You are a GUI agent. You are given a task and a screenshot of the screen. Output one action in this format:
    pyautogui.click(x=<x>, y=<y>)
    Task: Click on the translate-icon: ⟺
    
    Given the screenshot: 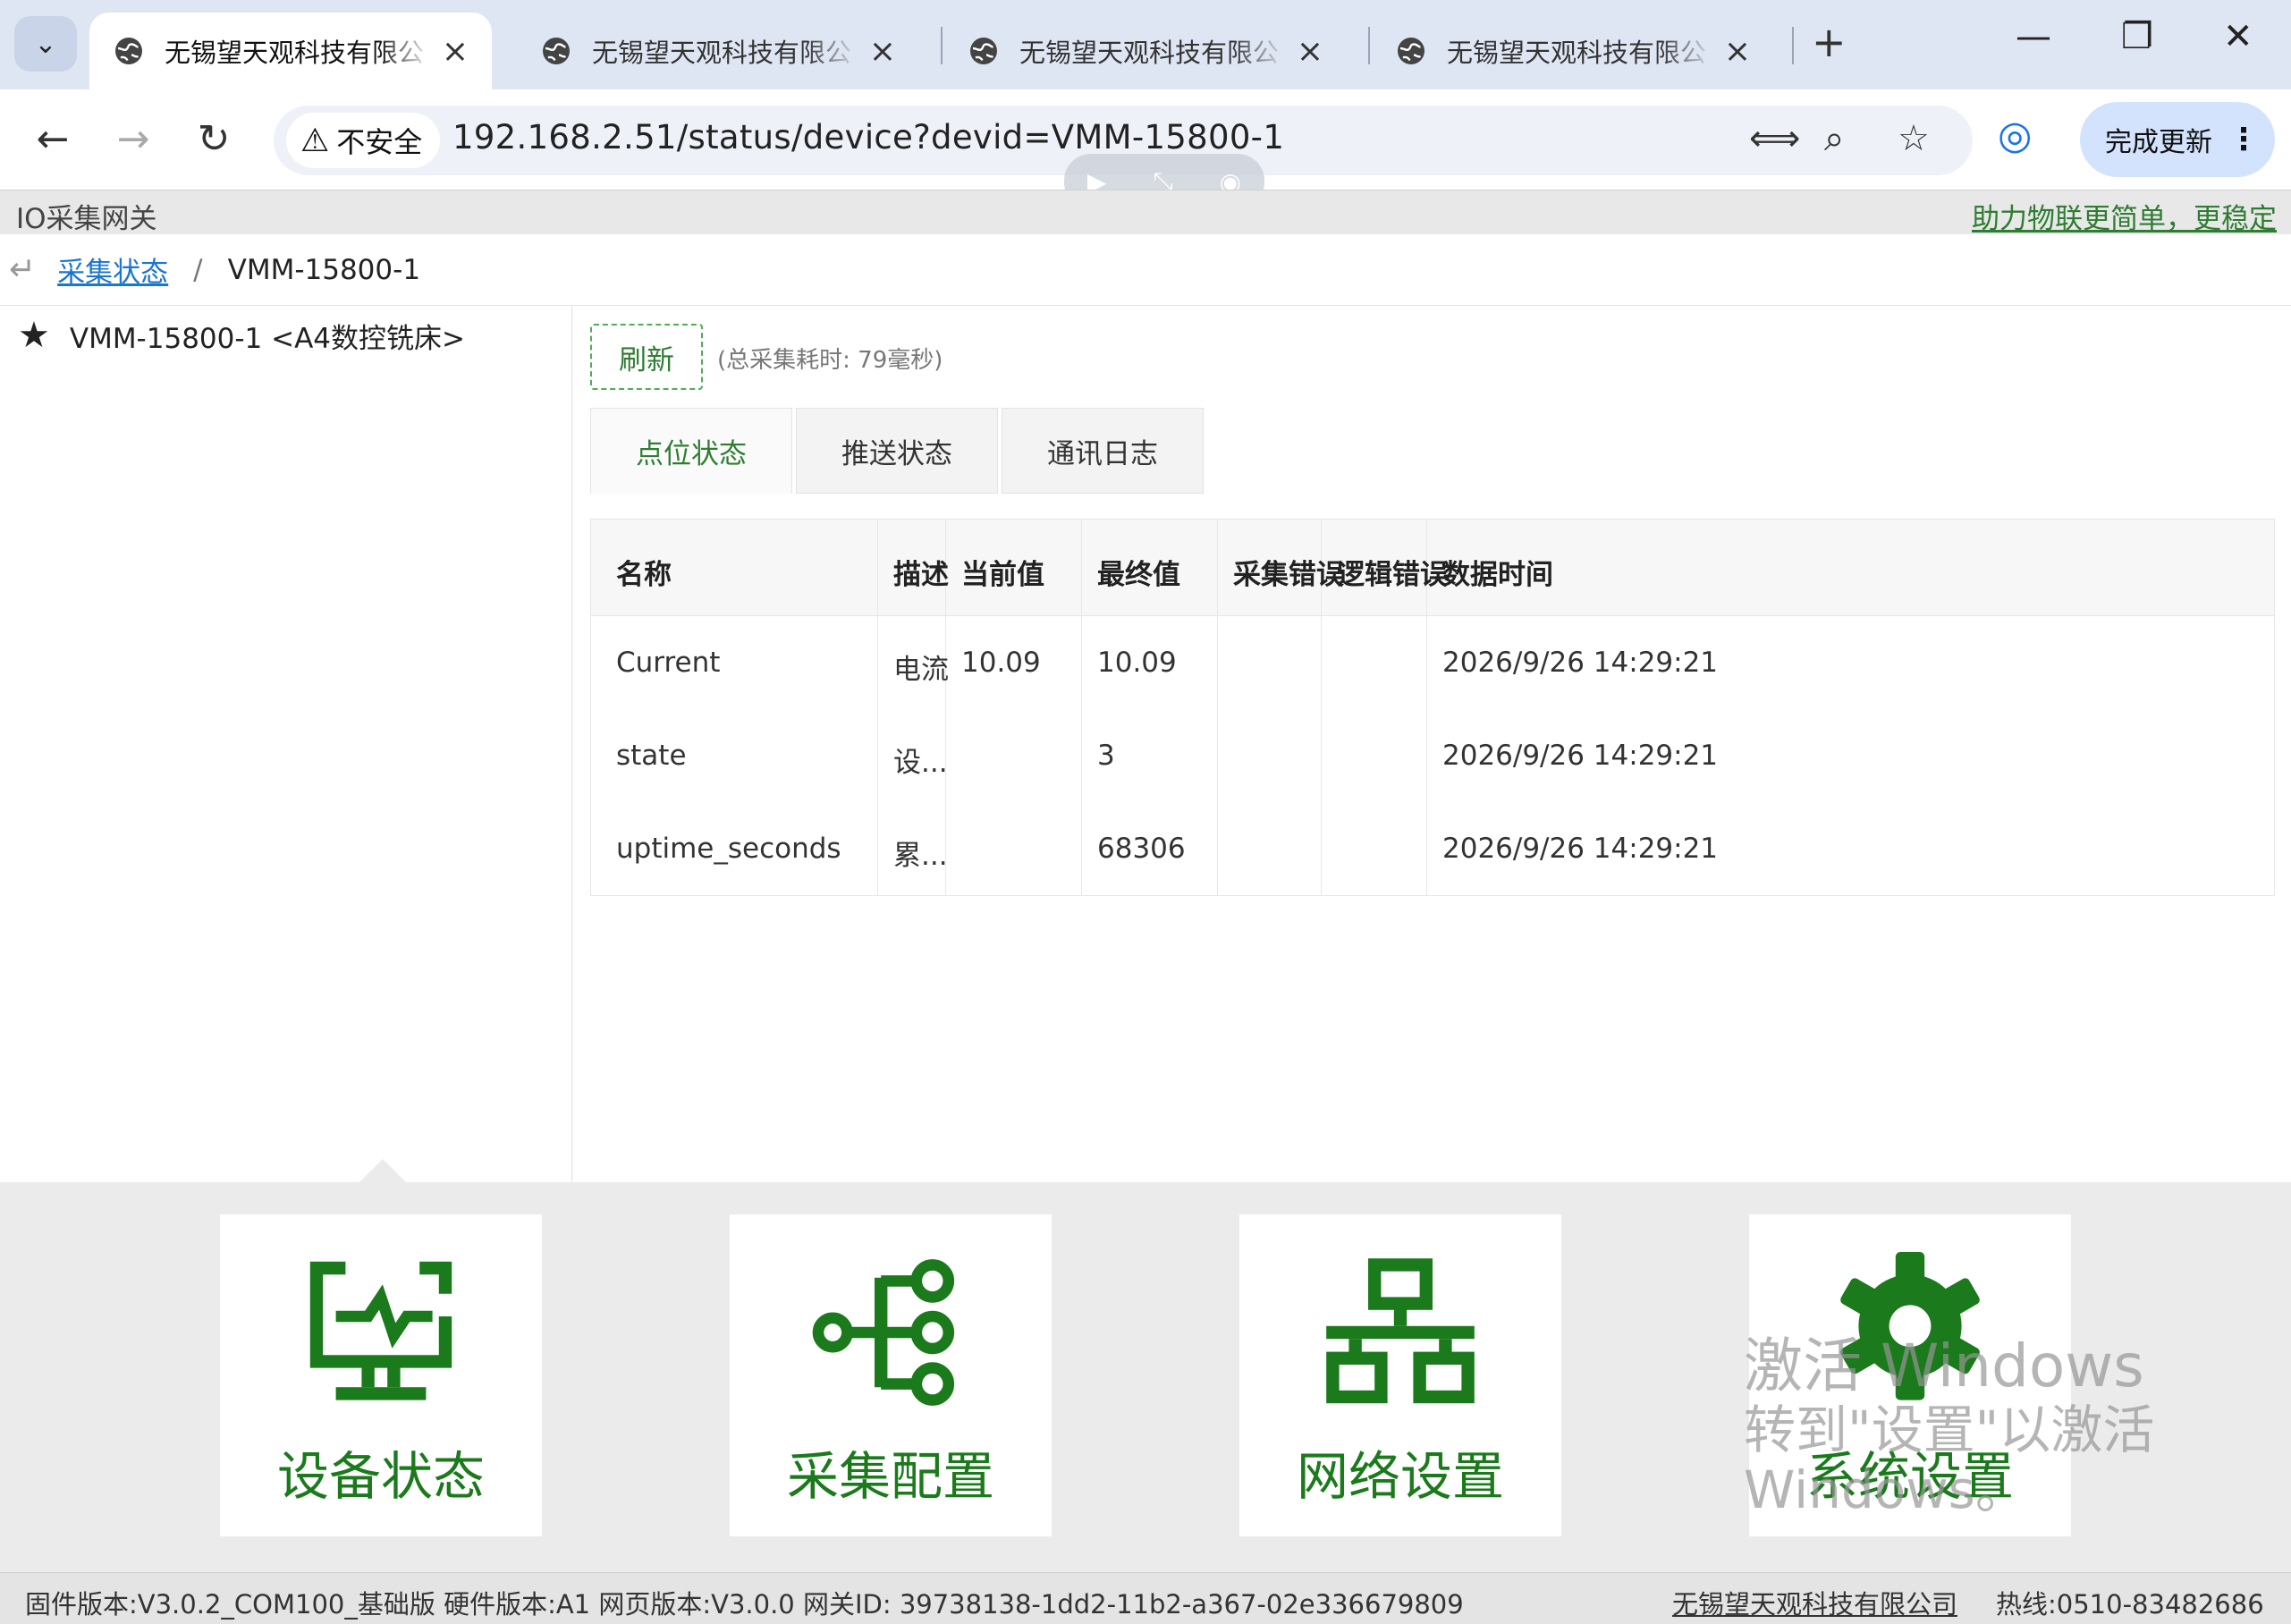 What is the action you would take?
    pyautogui.click(x=1774, y=138)
    